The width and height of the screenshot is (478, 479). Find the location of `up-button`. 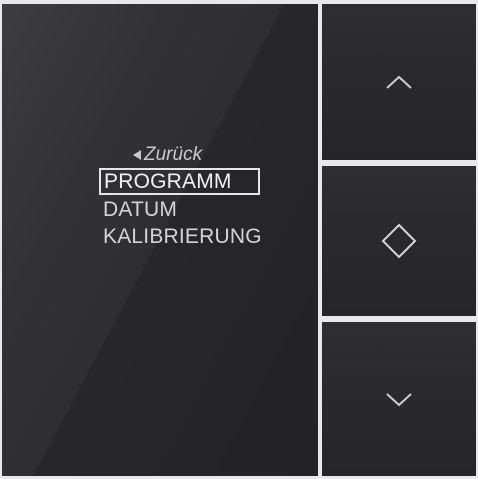

up-button is located at coordinates (399, 82).